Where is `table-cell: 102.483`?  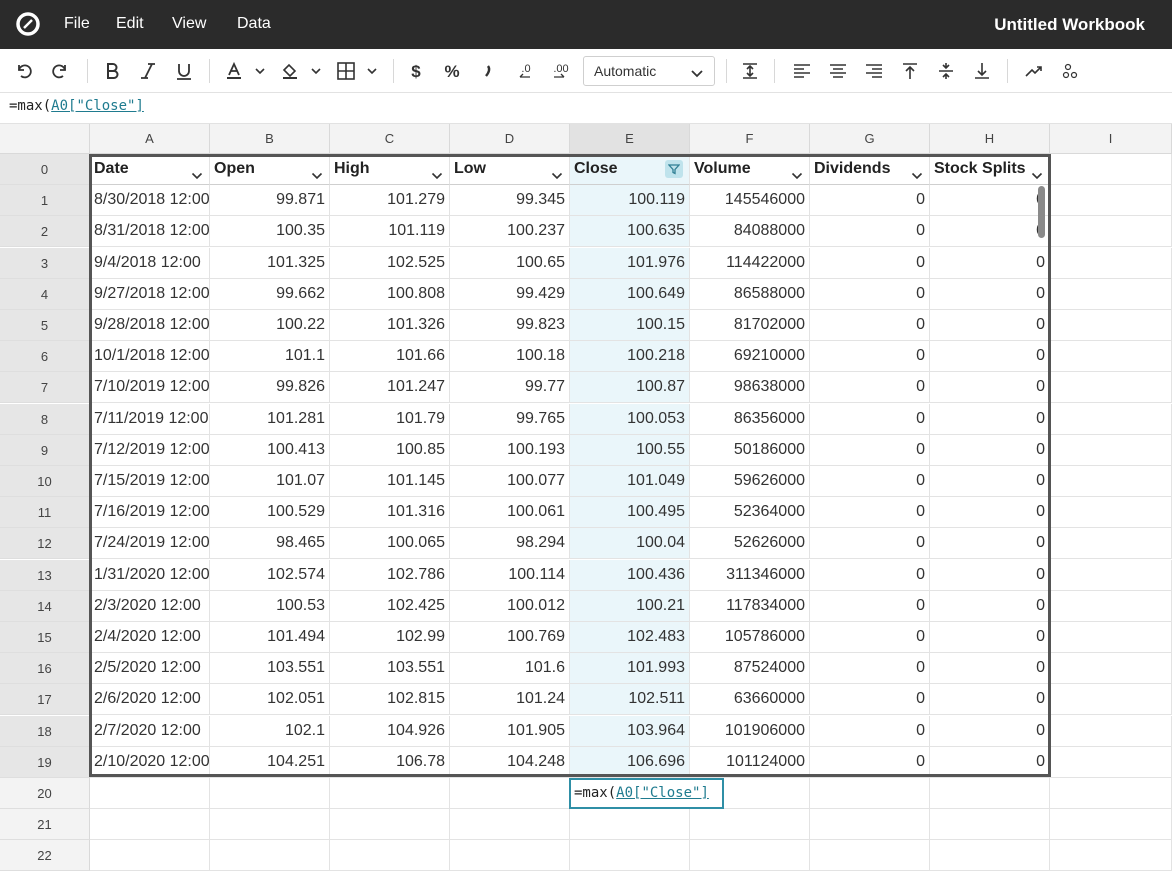
table-cell: 102.483 is located at coordinates (630, 637).